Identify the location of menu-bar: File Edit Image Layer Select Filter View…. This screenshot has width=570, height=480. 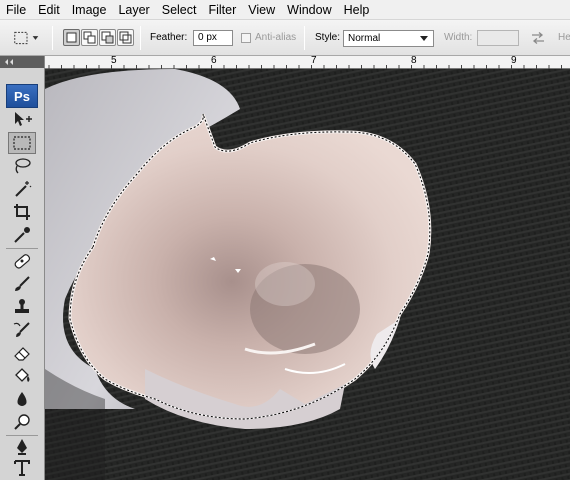
(285, 10).